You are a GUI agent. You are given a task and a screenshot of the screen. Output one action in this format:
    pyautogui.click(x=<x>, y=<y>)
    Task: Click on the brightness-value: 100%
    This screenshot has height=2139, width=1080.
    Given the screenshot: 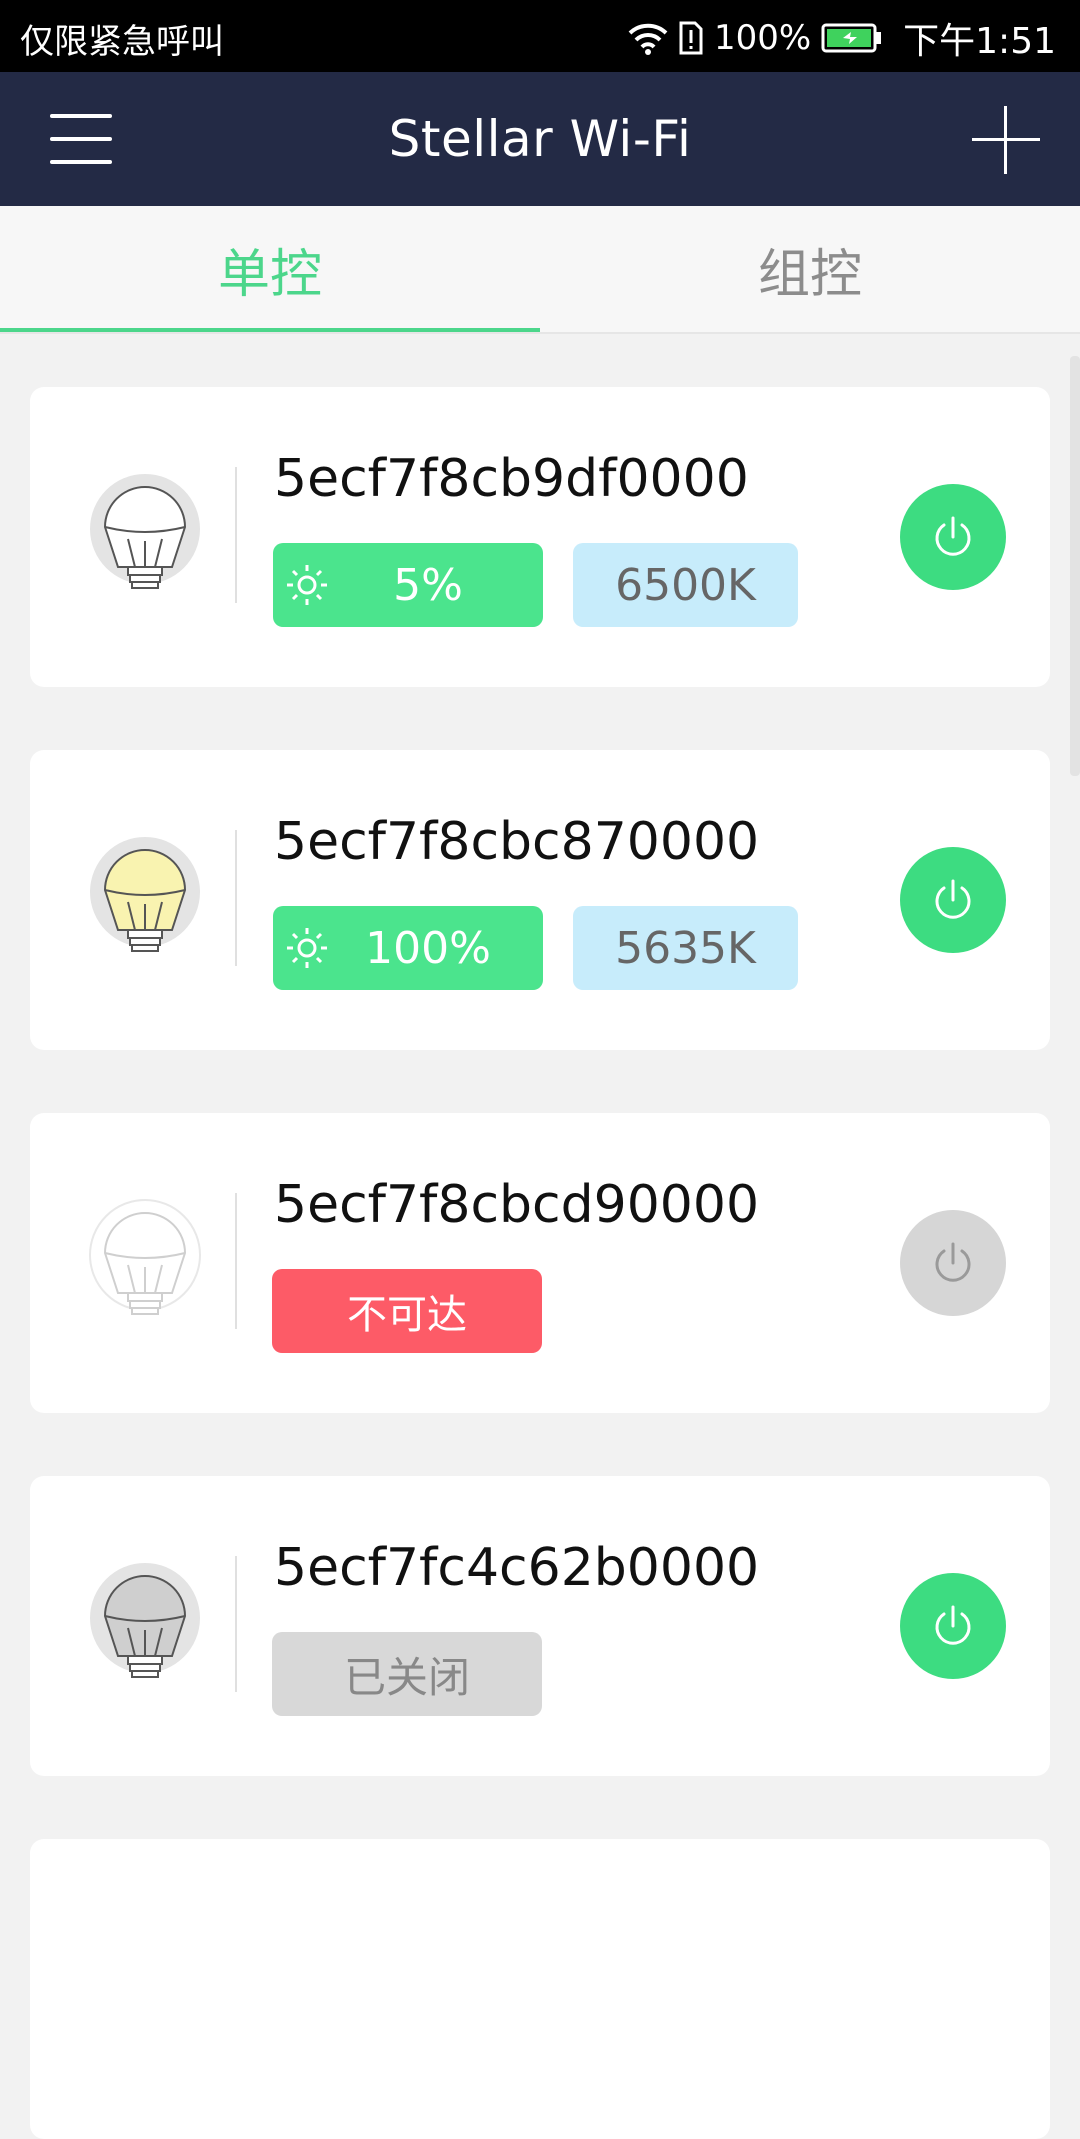 What is the action you would take?
    pyautogui.click(x=428, y=948)
    